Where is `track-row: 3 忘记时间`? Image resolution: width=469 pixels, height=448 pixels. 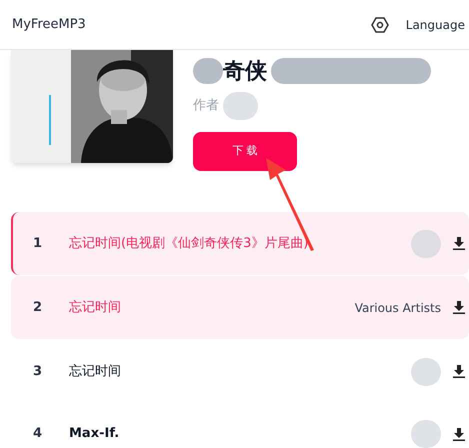
track-row: 3 忘记时间 is located at coordinates (240, 371).